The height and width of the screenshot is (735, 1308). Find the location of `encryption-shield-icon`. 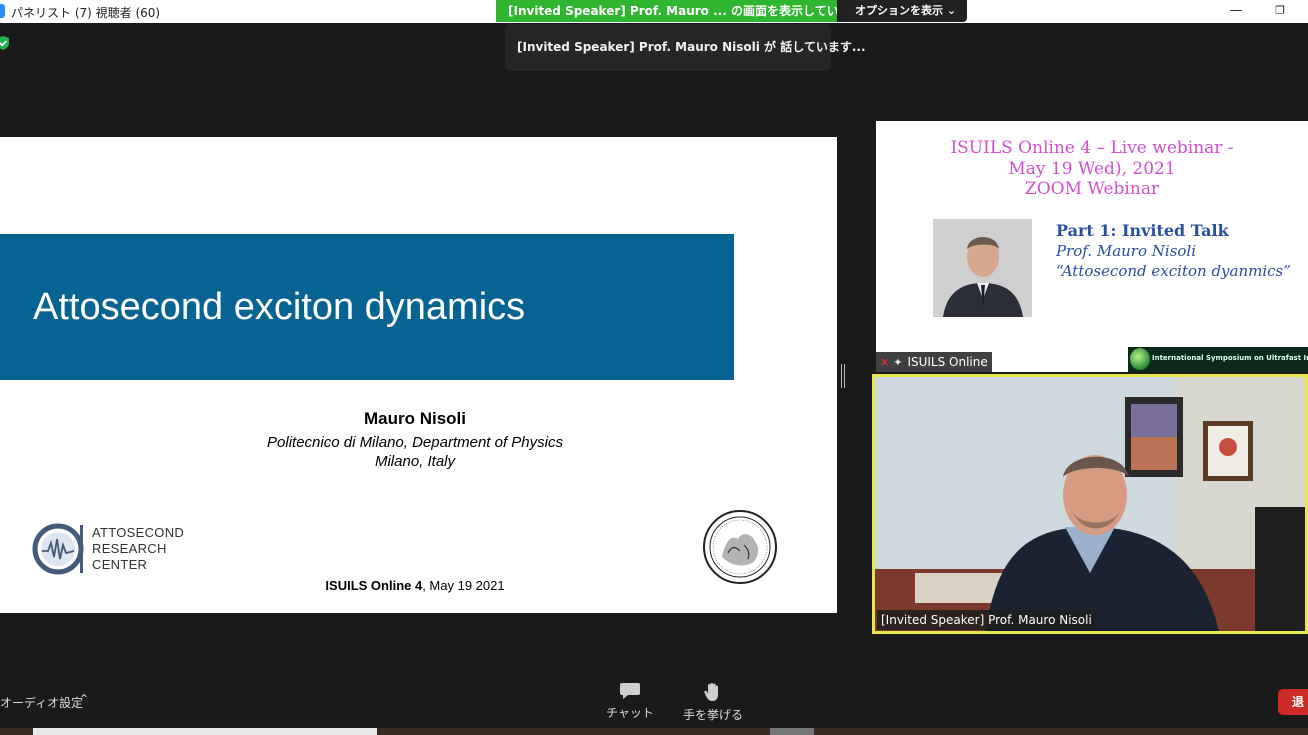

encryption-shield-icon is located at coordinates (5, 43).